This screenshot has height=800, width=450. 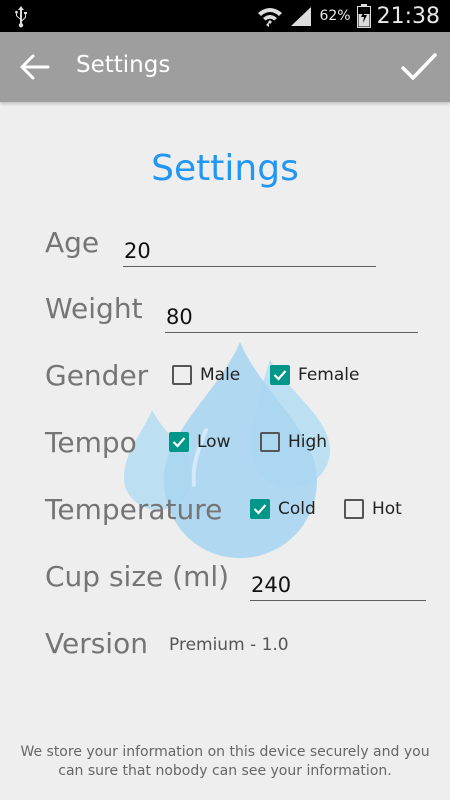 I want to click on toolbar-title: Settings, so click(x=123, y=65).